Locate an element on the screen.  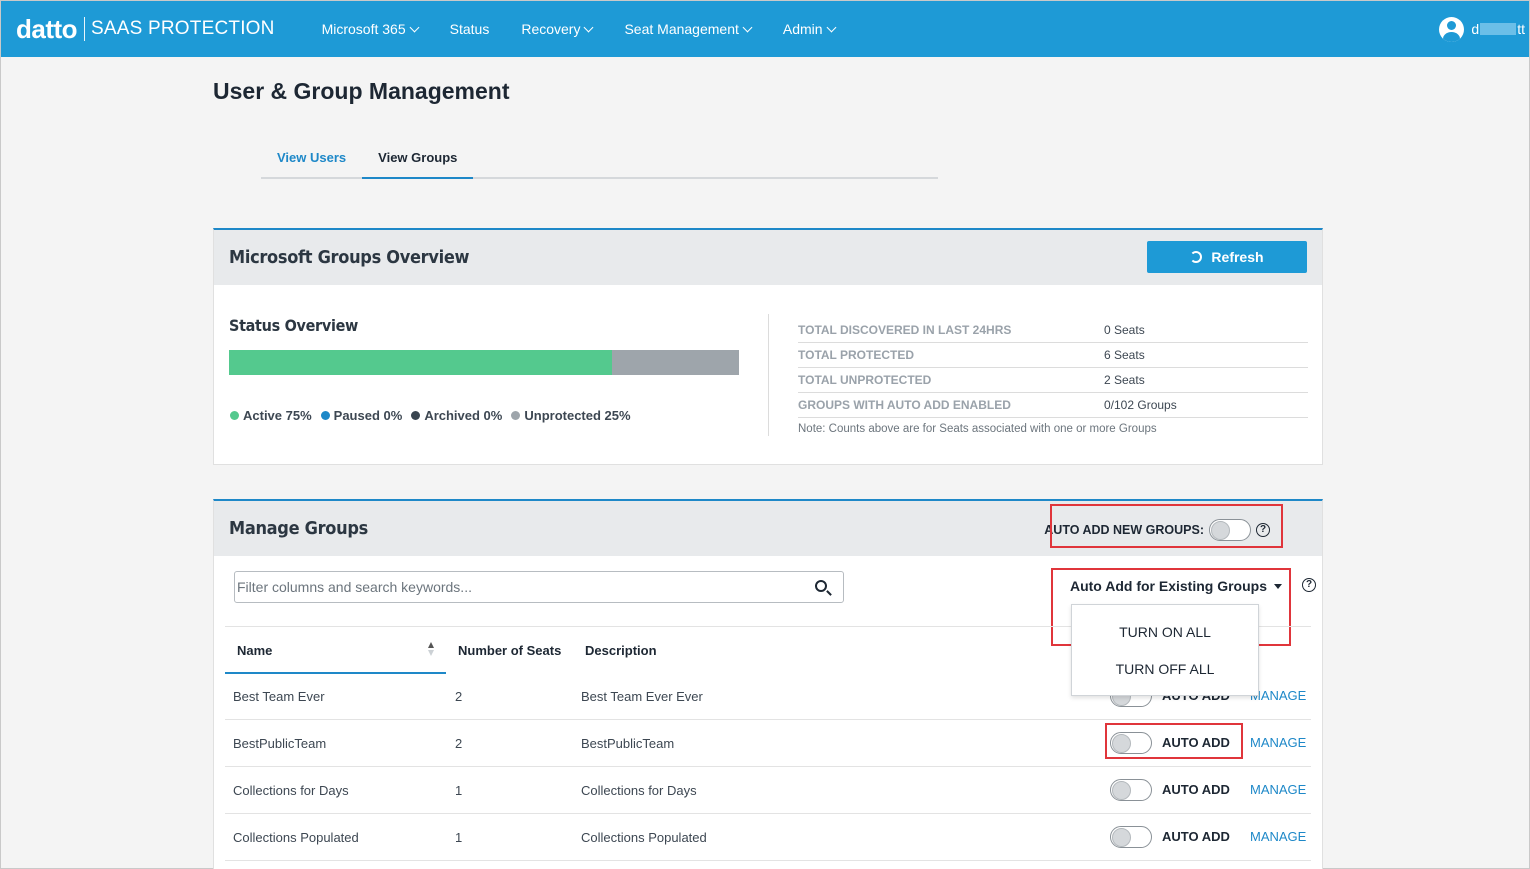
user-avatar-icon is located at coordinates (1452, 29).